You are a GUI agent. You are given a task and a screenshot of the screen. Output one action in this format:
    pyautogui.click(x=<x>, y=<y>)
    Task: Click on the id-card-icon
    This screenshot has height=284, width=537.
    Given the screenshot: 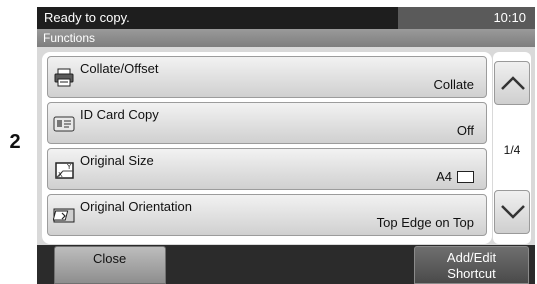 What is the action you would take?
    pyautogui.click(x=65, y=124)
    